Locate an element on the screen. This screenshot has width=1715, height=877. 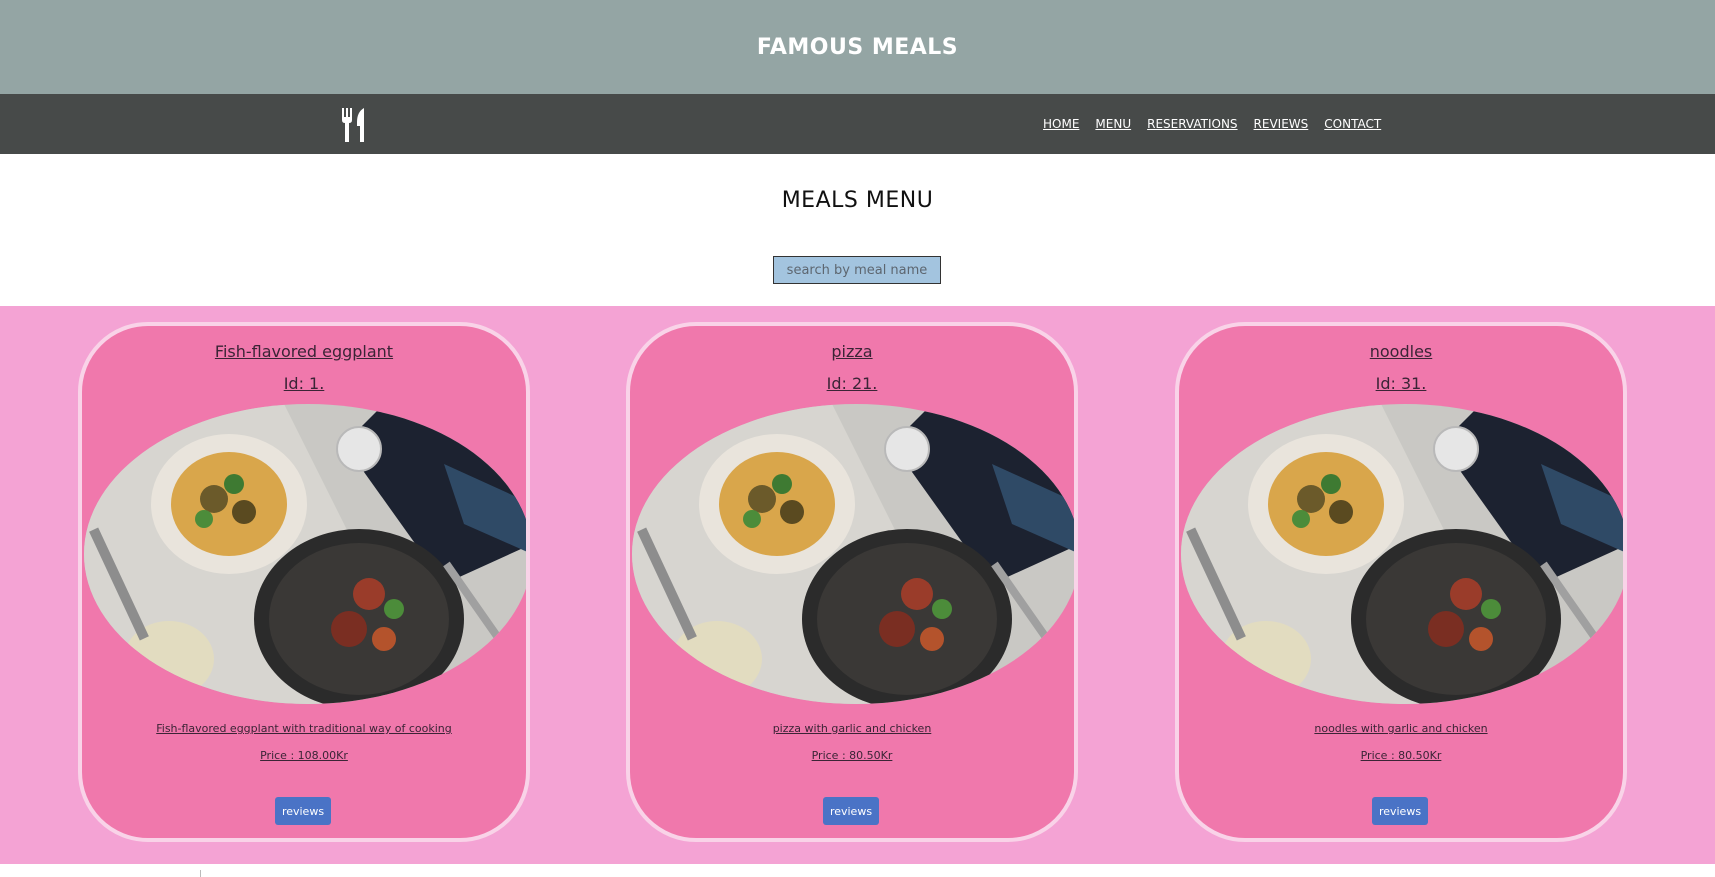
meal-name: pizza is located at coordinates (852, 351).